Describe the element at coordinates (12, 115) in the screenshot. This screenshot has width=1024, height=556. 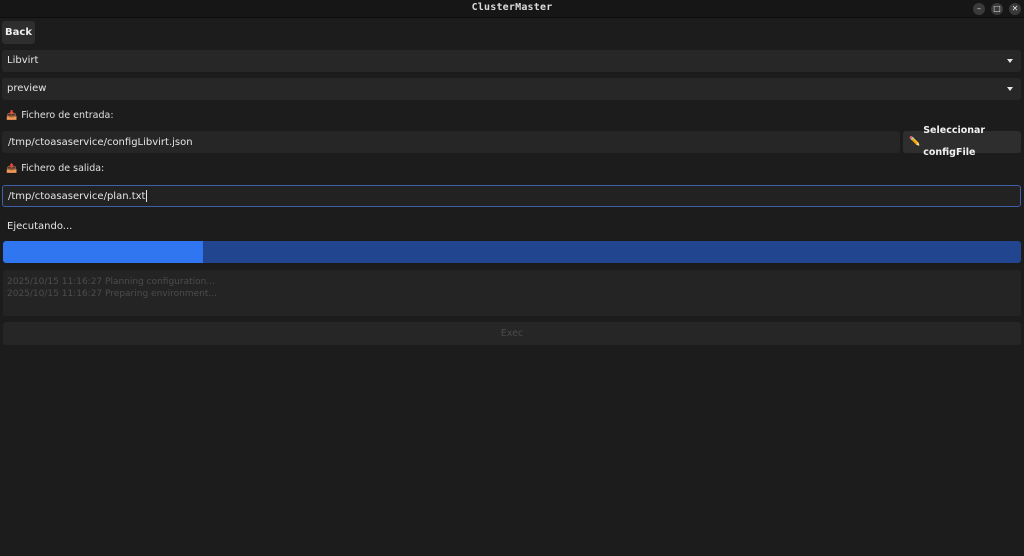
I see `inbox-tray-icon: 📥` at that location.